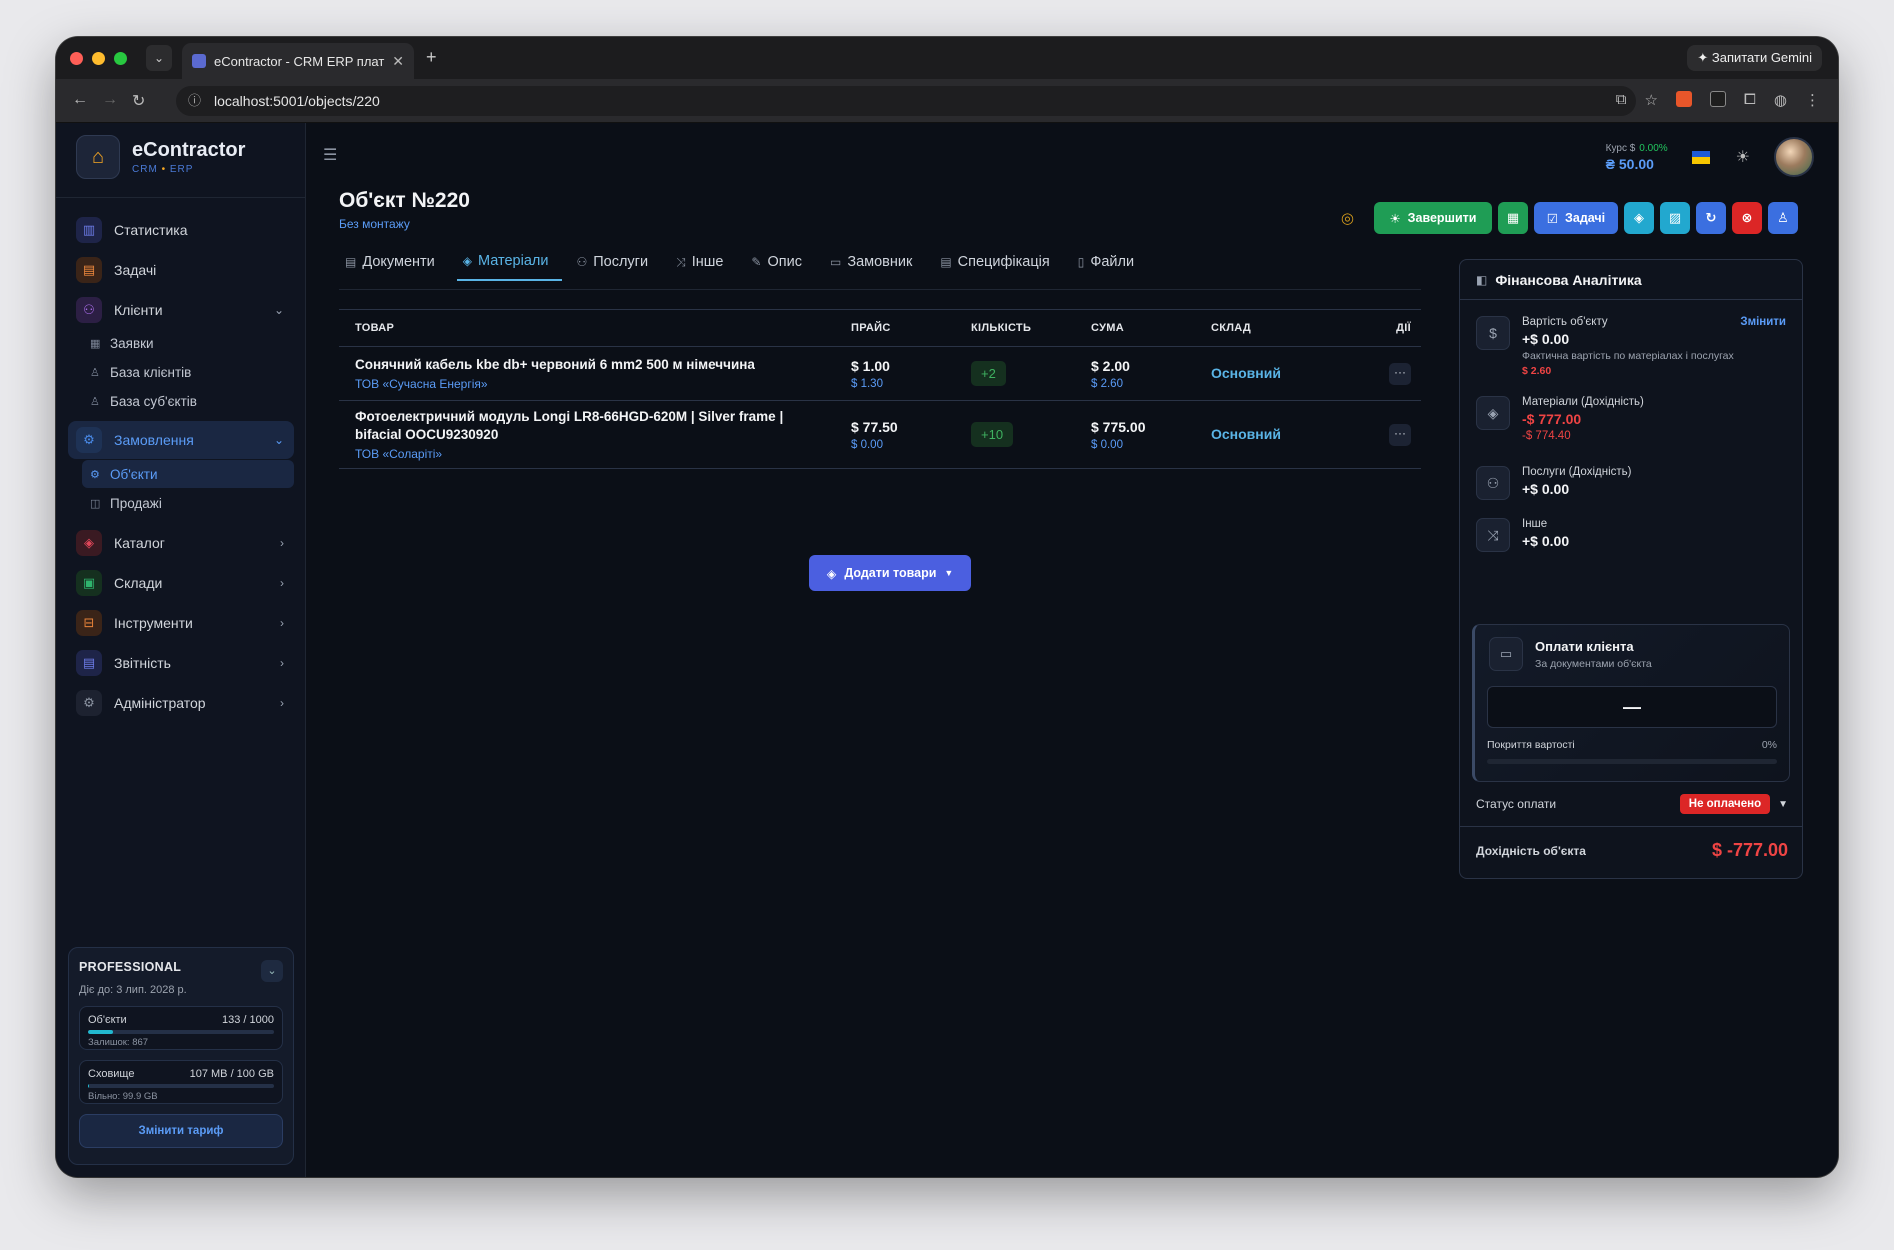 This screenshot has width=1894, height=1250. I want to click on quantity-badge: +2, so click(988, 373).